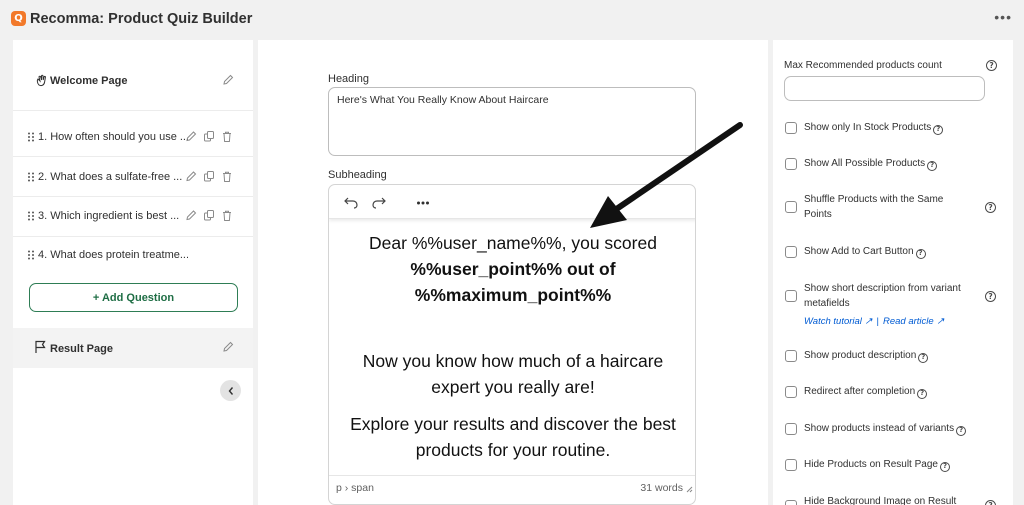 The height and width of the screenshot is (505, 1024). I want to click on more-options-button: •••, so click(1003, 17).